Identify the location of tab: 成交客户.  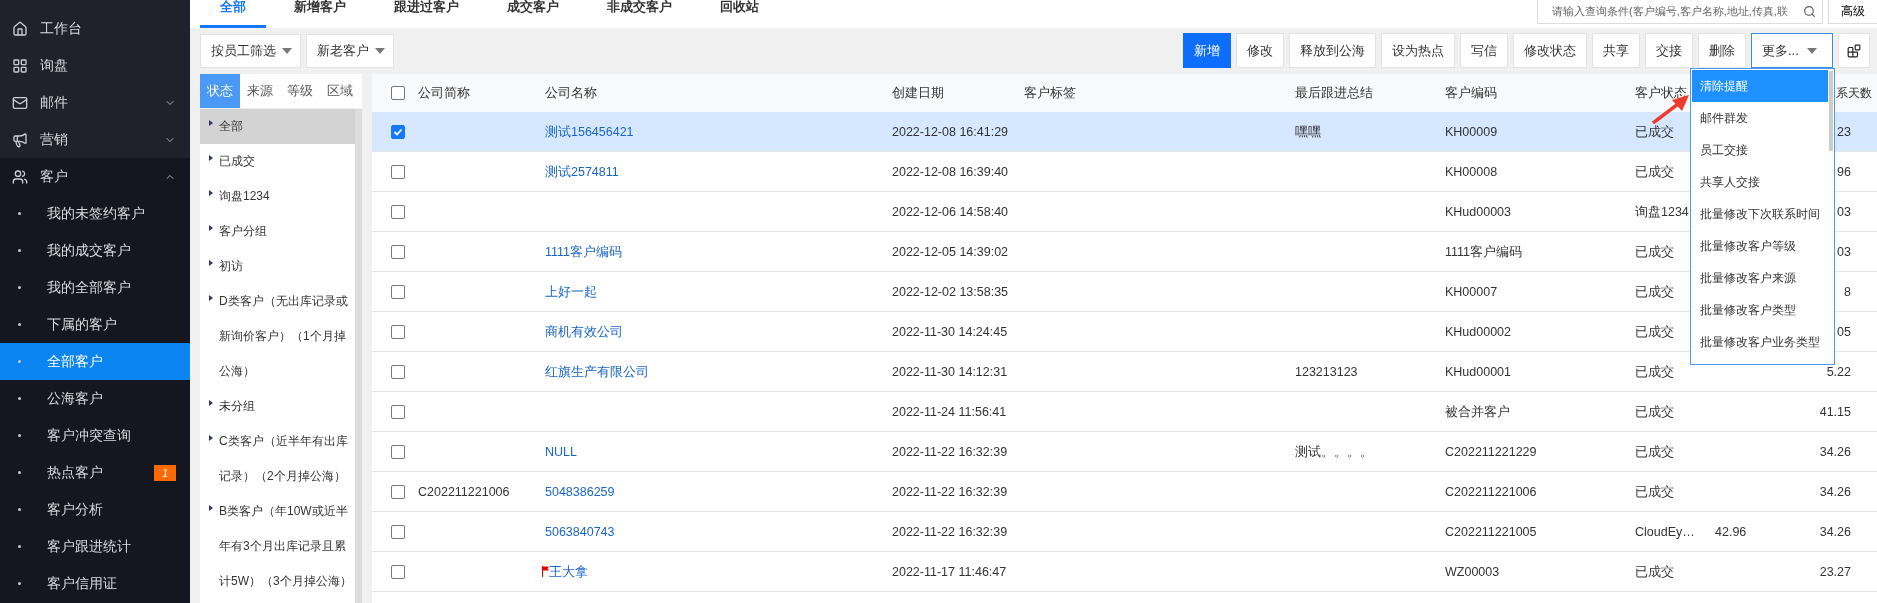
(533, 14).